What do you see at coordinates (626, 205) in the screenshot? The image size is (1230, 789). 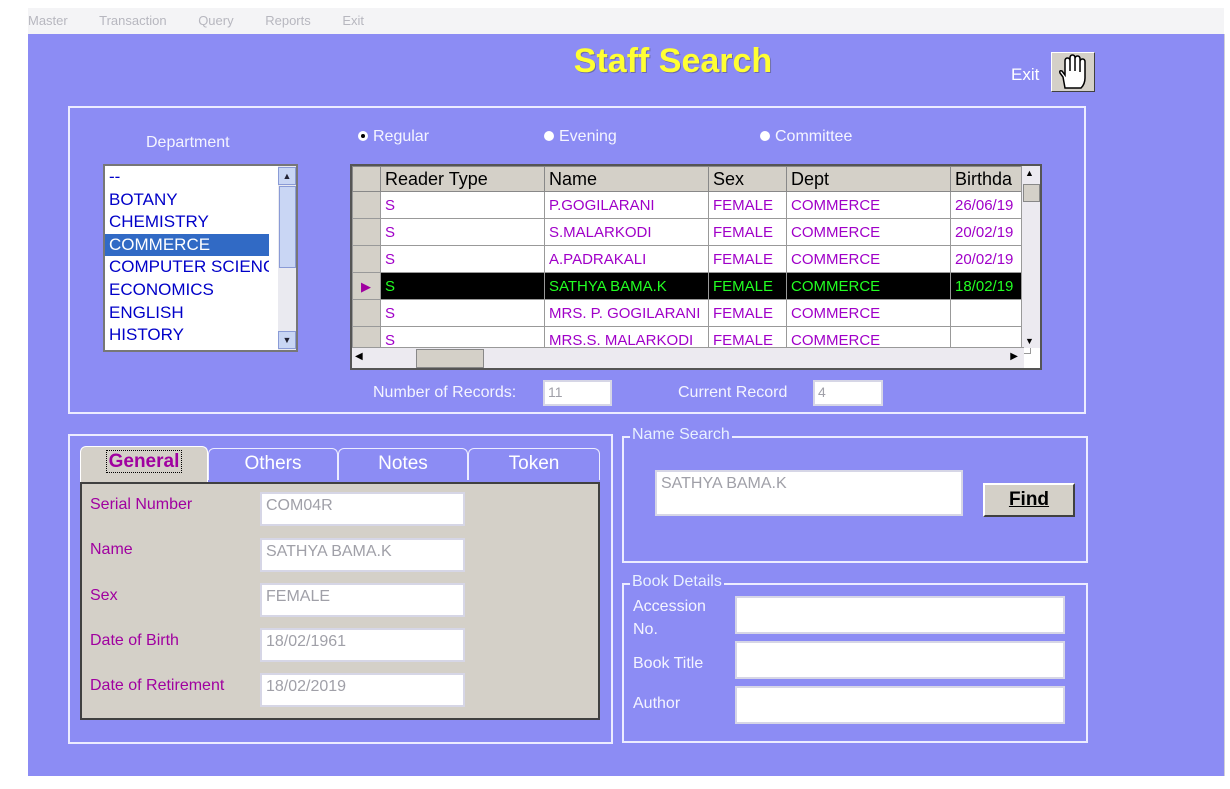 I see `cell-name: P.GOGILARANI` at bounding box center [626, 205].